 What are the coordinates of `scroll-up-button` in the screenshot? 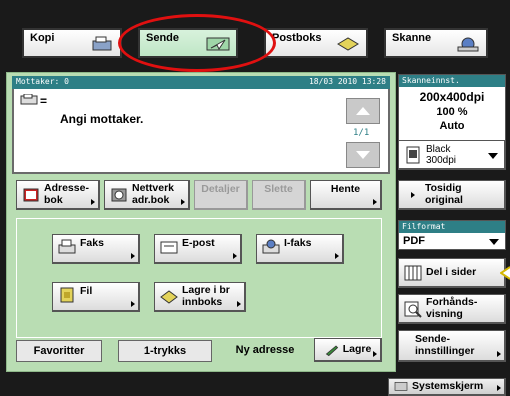 It's located at (363, 111).